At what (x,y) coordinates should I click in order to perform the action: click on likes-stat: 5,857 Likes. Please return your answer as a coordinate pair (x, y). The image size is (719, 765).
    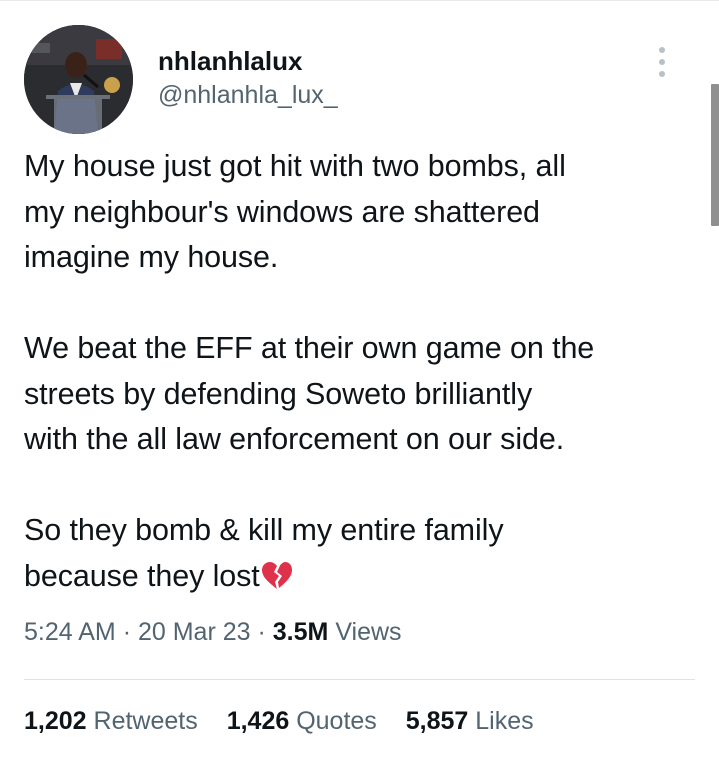
    Looking at the image, I should click on (470, 721).